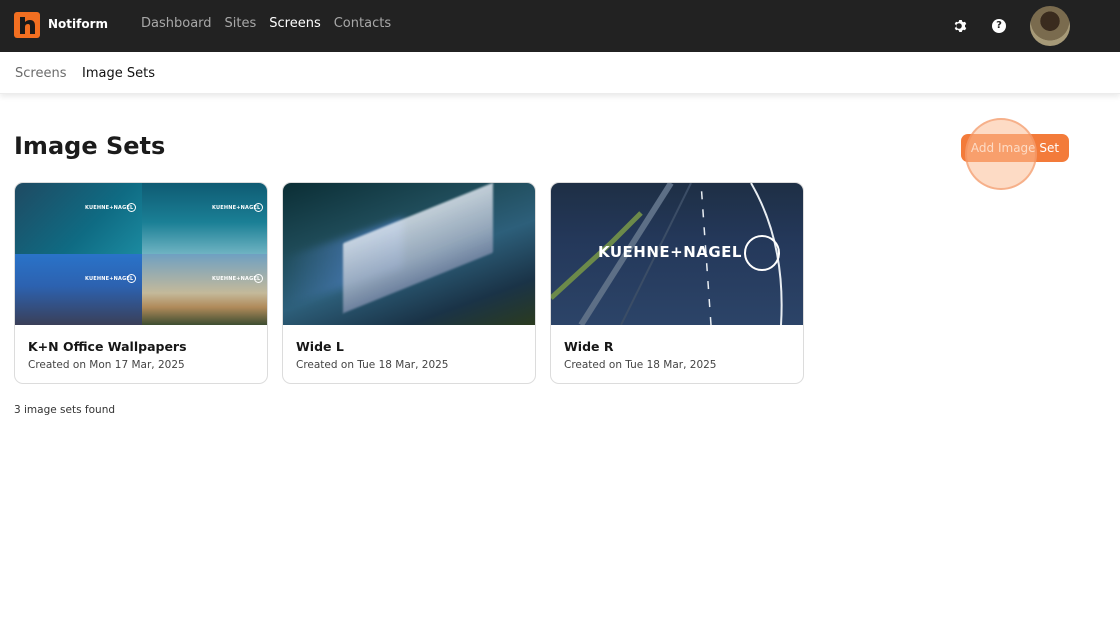  I want to click on sub-nav: Screens Image Sets, so click(560, 73).